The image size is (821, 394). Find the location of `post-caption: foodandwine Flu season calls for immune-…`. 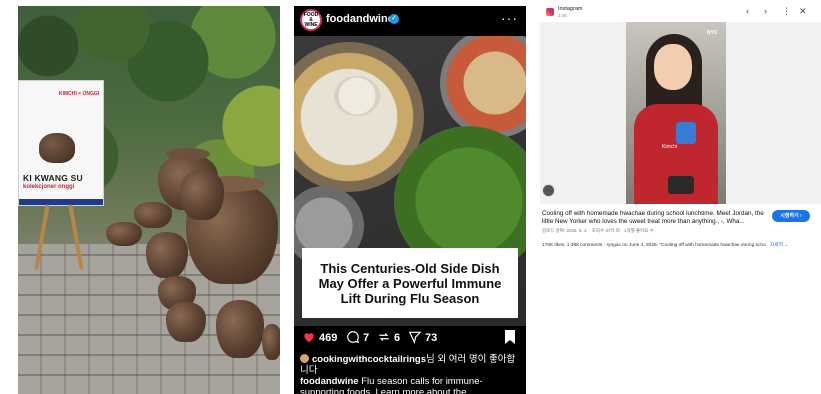

post-caption: foodandwine Flu season calls for immune-… is located at coordinates (411, 385).